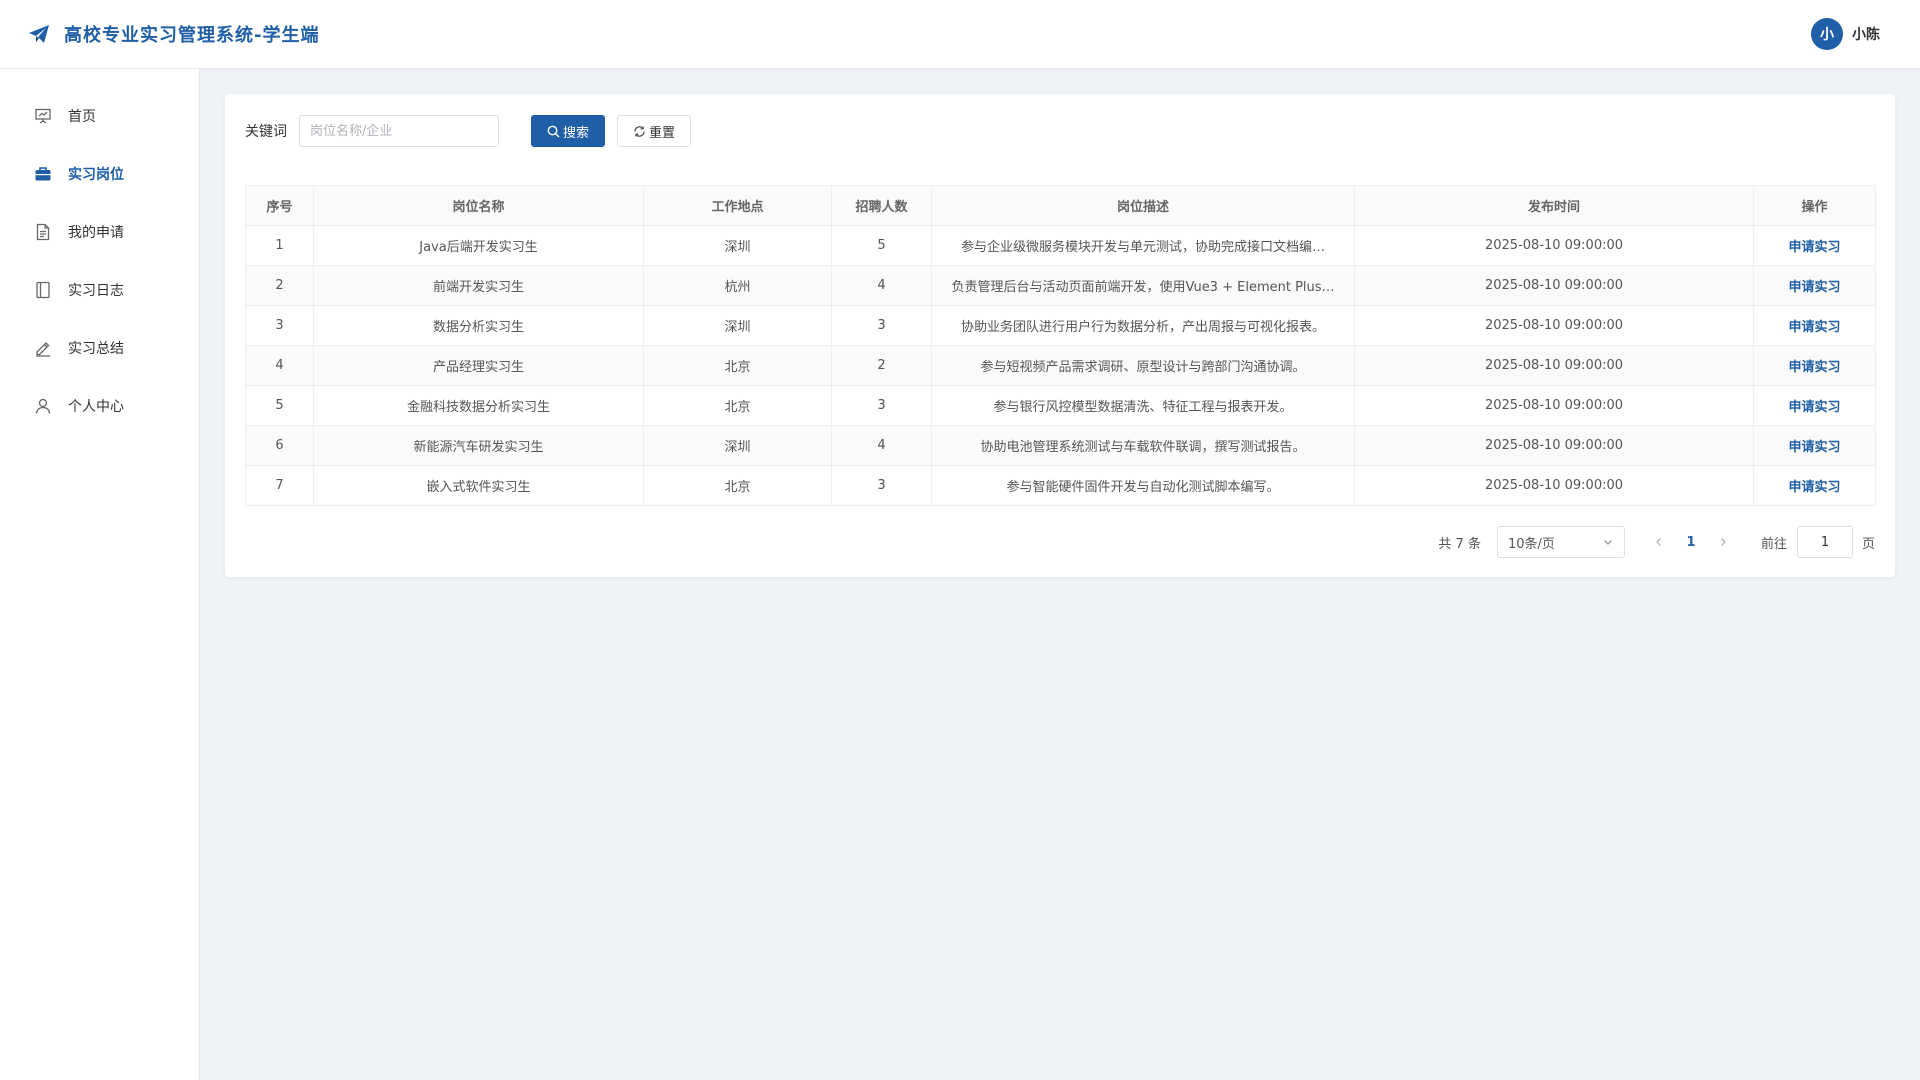 The image size is (1920, 1080). What do you see at coordinates (478, 245) in the screenshot?
I see `cell-name: Java后端开发实习生` at bounding box center [478, 245].